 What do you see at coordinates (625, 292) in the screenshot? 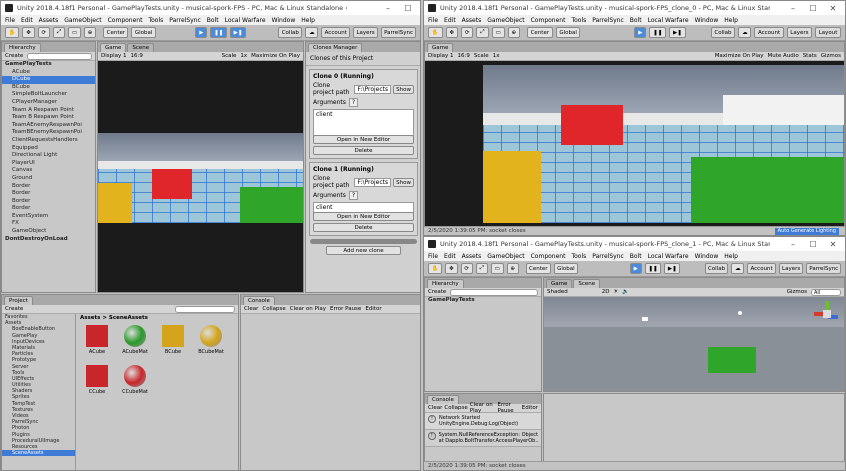
I see `audio-toggle-icon: 🔈` at bounding box center [625, 292].